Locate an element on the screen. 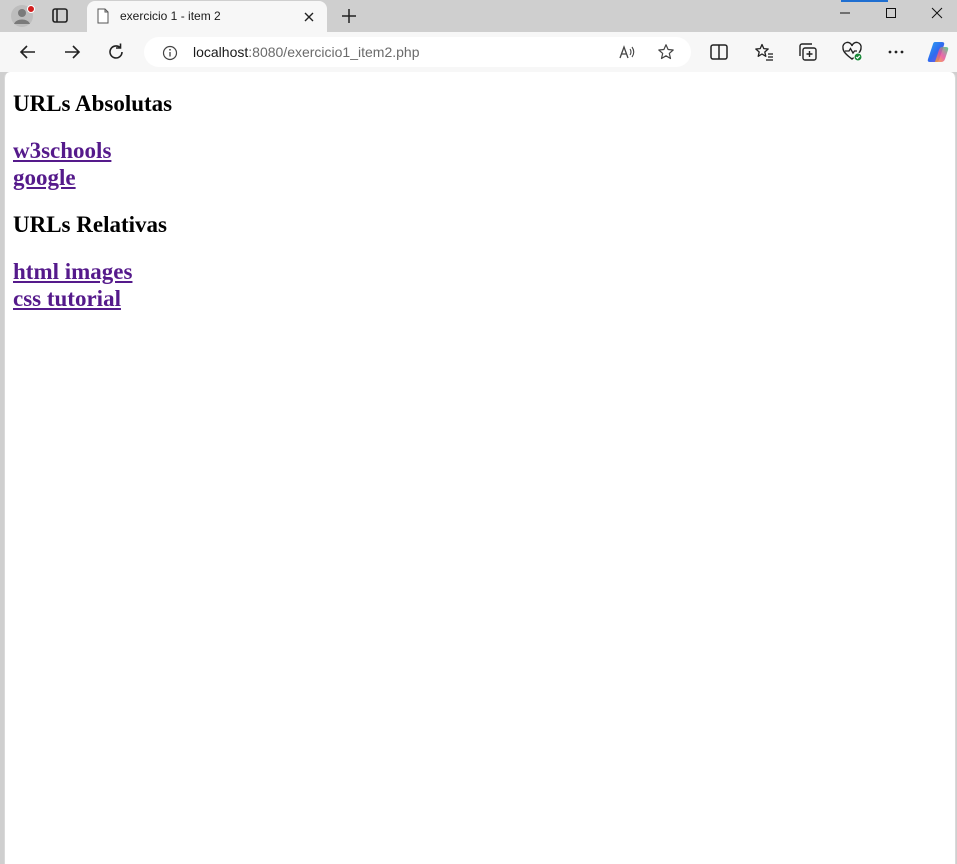 Image resolution: width=957 pixels, height=864 pixels. more-dots-icon is located at coordinates (896, 52).